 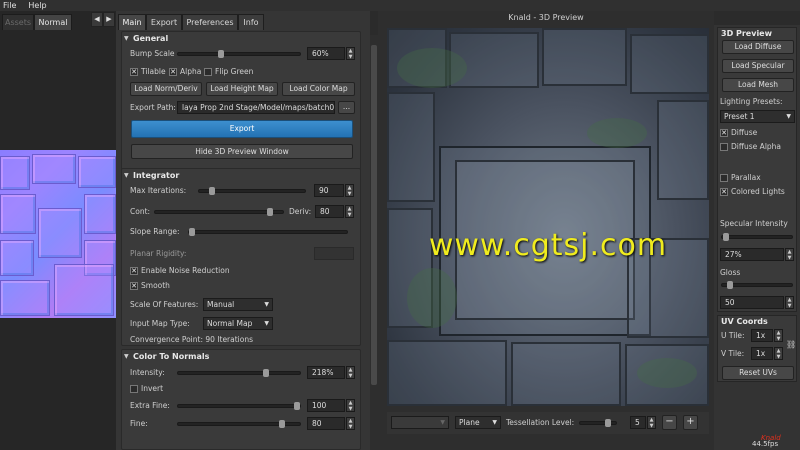 What do you see at coordinates (757, 116) in the screenshot?
I see `lighting-presets-select: Preset 1 ▼` at bounding box center [757, 116].